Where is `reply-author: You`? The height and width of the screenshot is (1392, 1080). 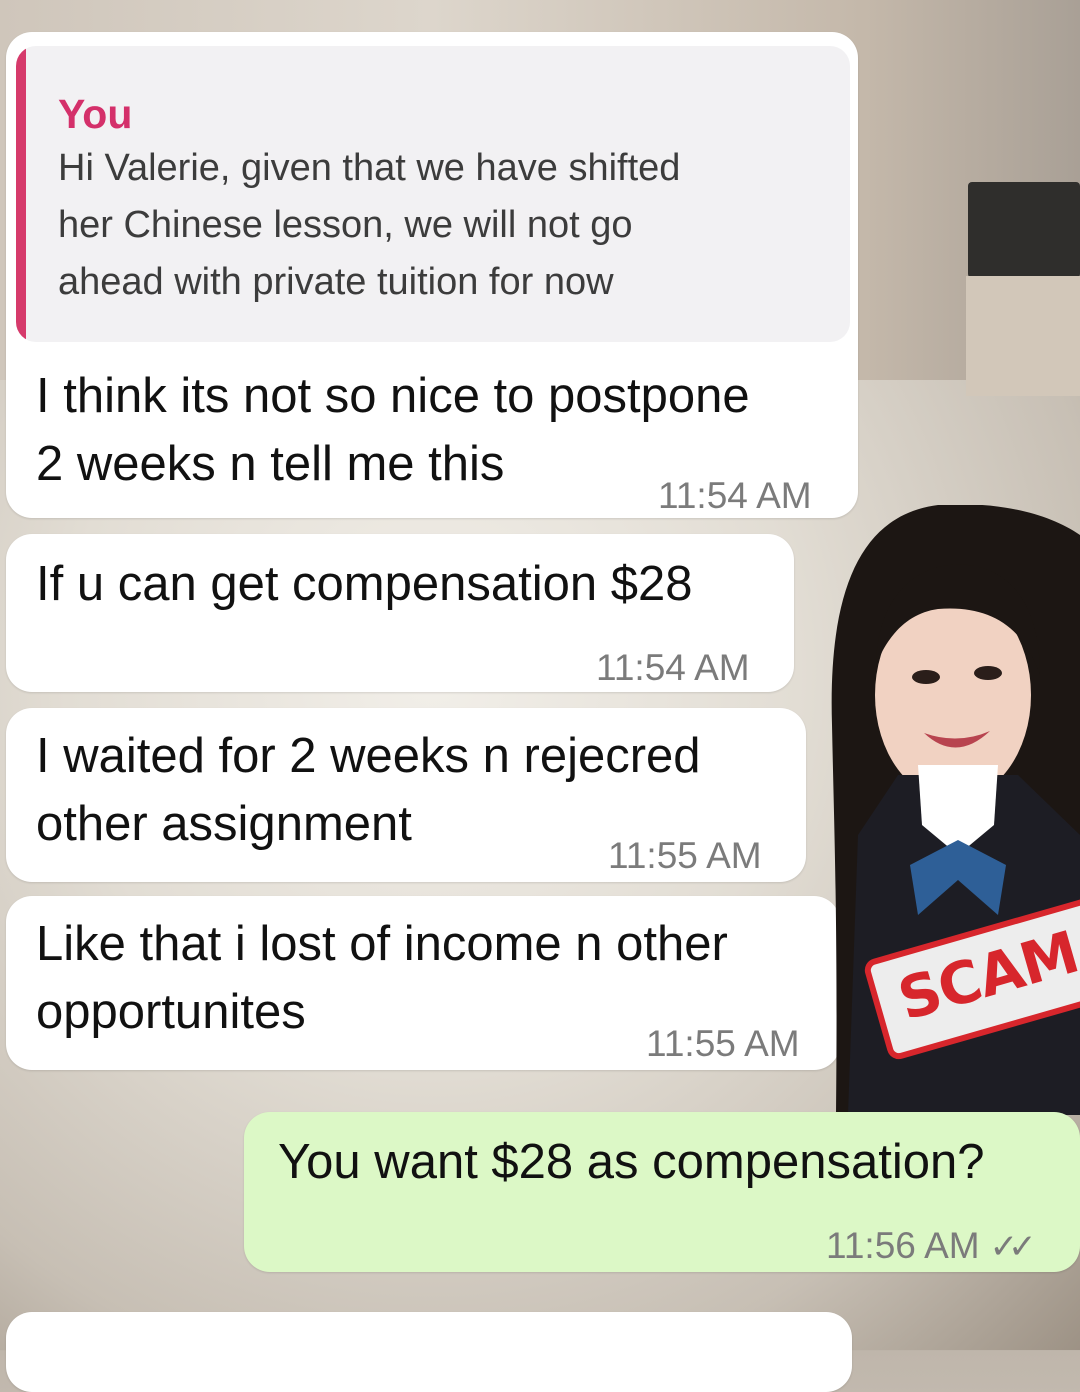 reply-author: You is located at coordinates (95, 114).